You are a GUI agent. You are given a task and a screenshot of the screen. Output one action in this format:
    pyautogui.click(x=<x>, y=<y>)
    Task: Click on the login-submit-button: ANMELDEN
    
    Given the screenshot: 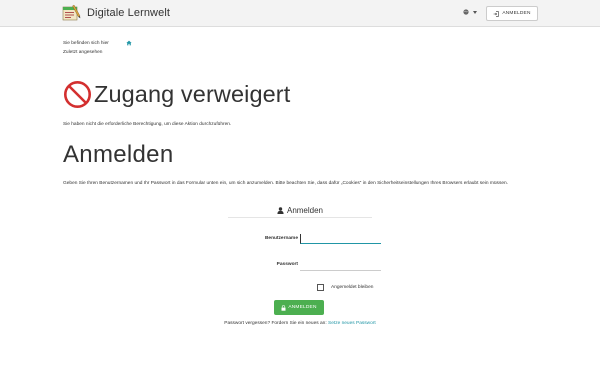 What is the action you would take?
    pyautogui.click(x=299, y=307)
    